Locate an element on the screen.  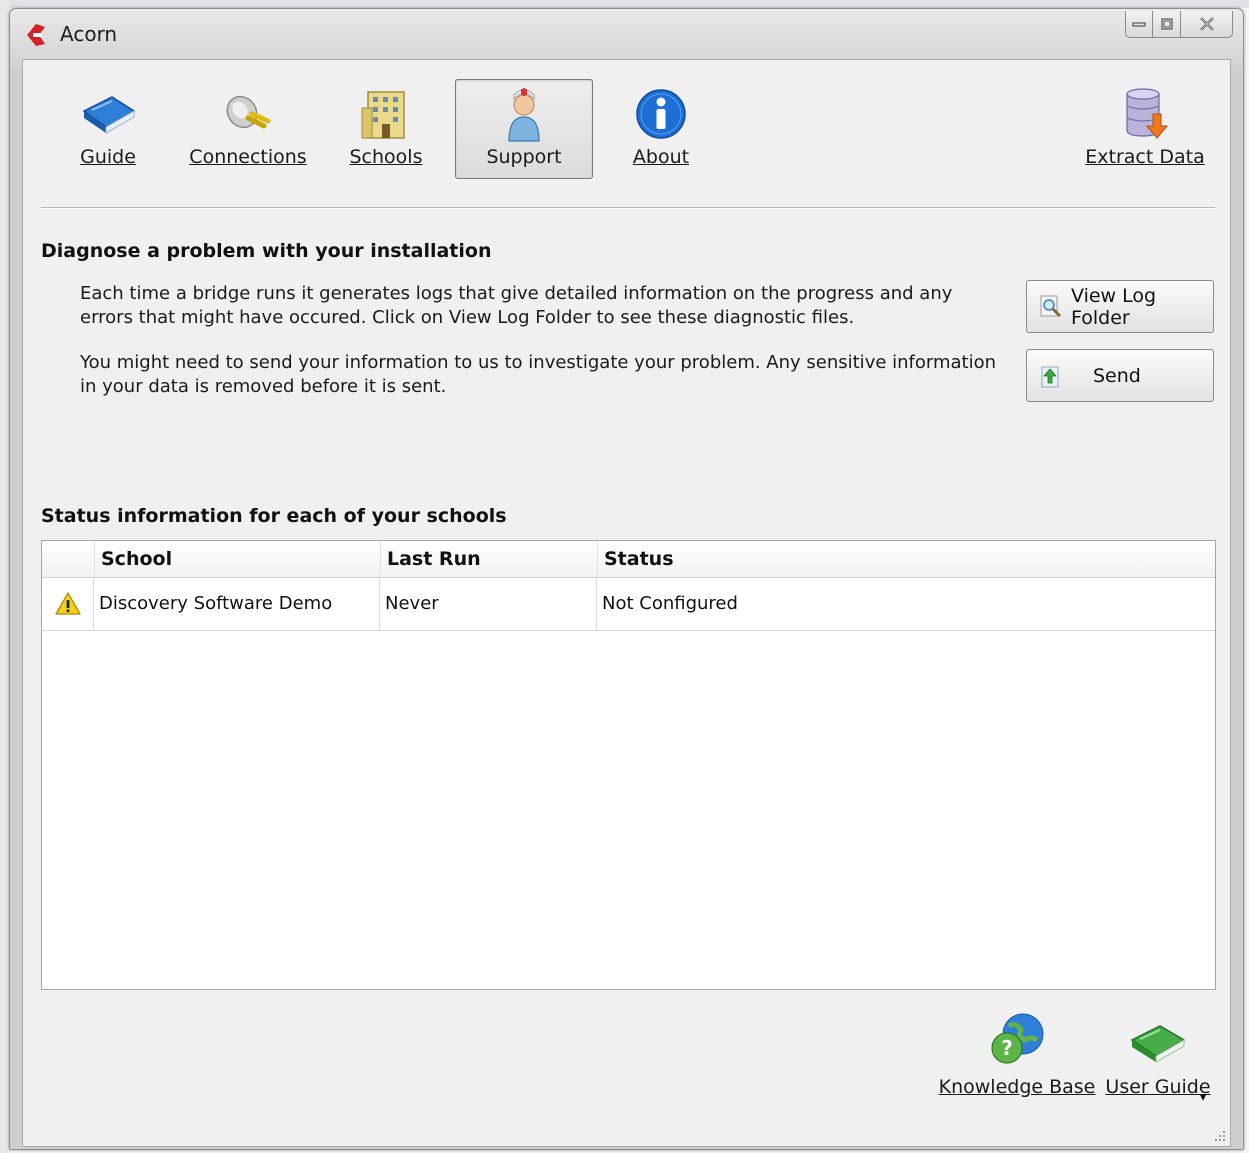
minimize-icon is located at coordinates (1139, 24).